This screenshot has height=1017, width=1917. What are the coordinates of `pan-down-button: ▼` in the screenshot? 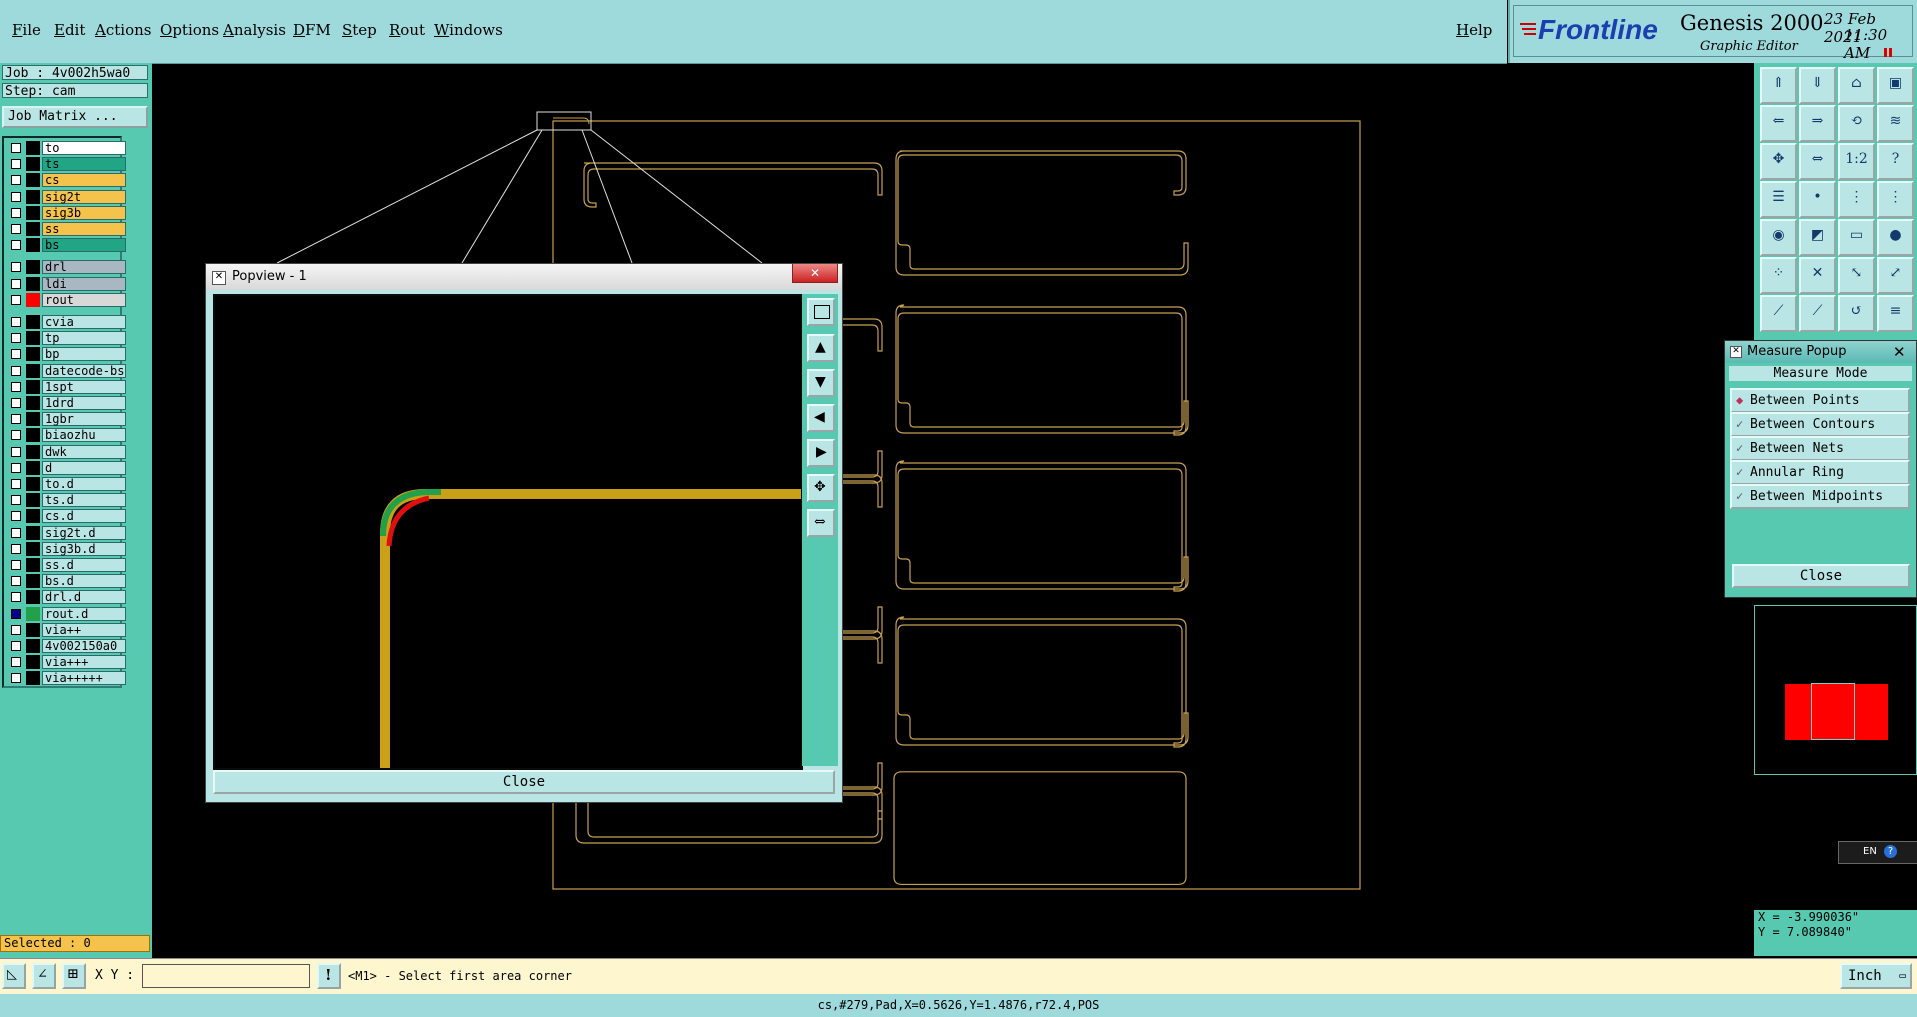 It's located at (821, 383).